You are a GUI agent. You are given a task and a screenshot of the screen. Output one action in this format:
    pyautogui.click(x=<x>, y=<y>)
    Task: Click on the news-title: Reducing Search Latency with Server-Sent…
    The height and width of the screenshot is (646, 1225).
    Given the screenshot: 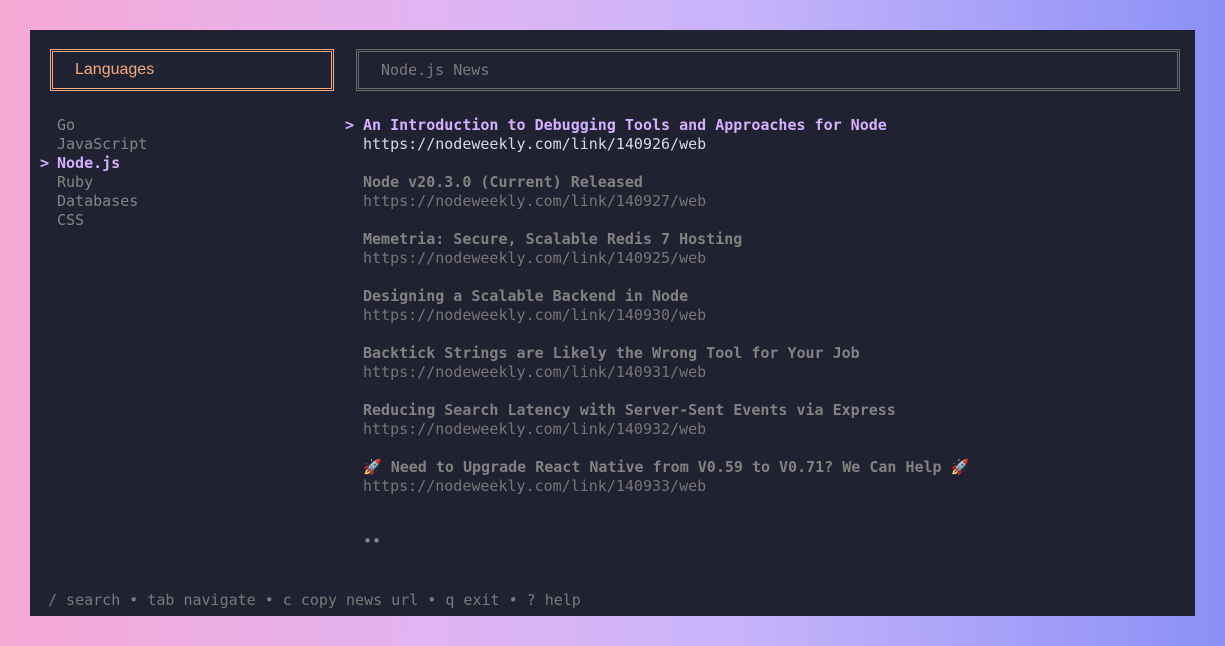 What is the action you would take?
    pyautogui.click(x=629, y=410)
    